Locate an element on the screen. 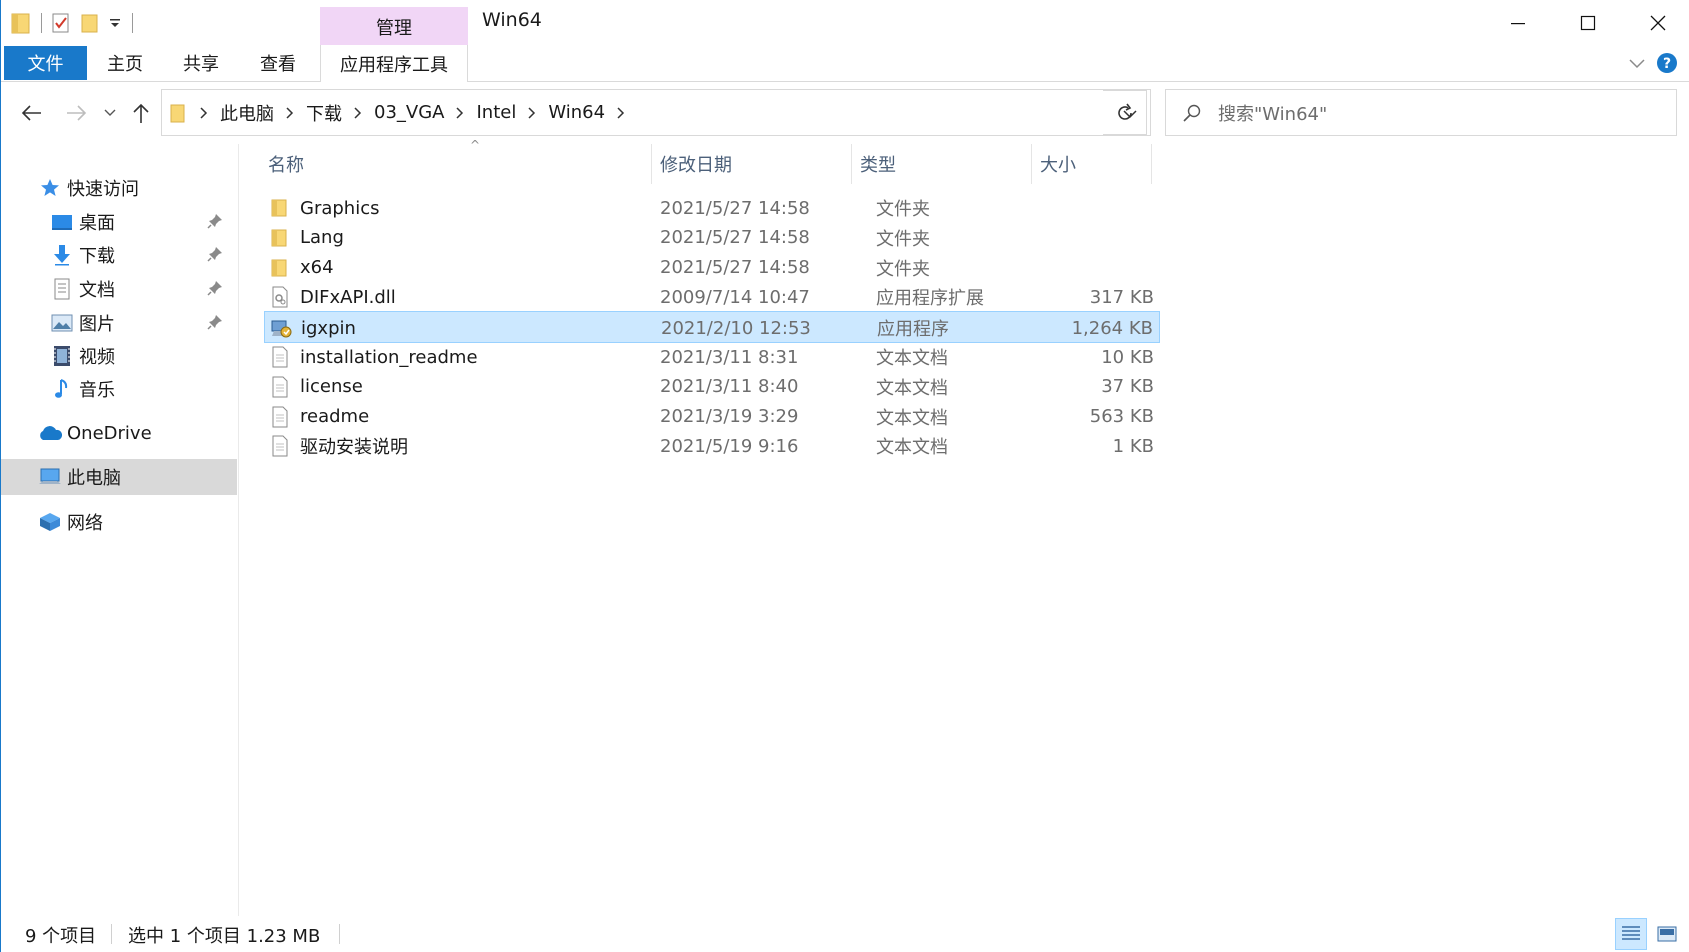 The image size is (1689, 952). nav-item-videos: 视频 is located at coordinates (119, 356).